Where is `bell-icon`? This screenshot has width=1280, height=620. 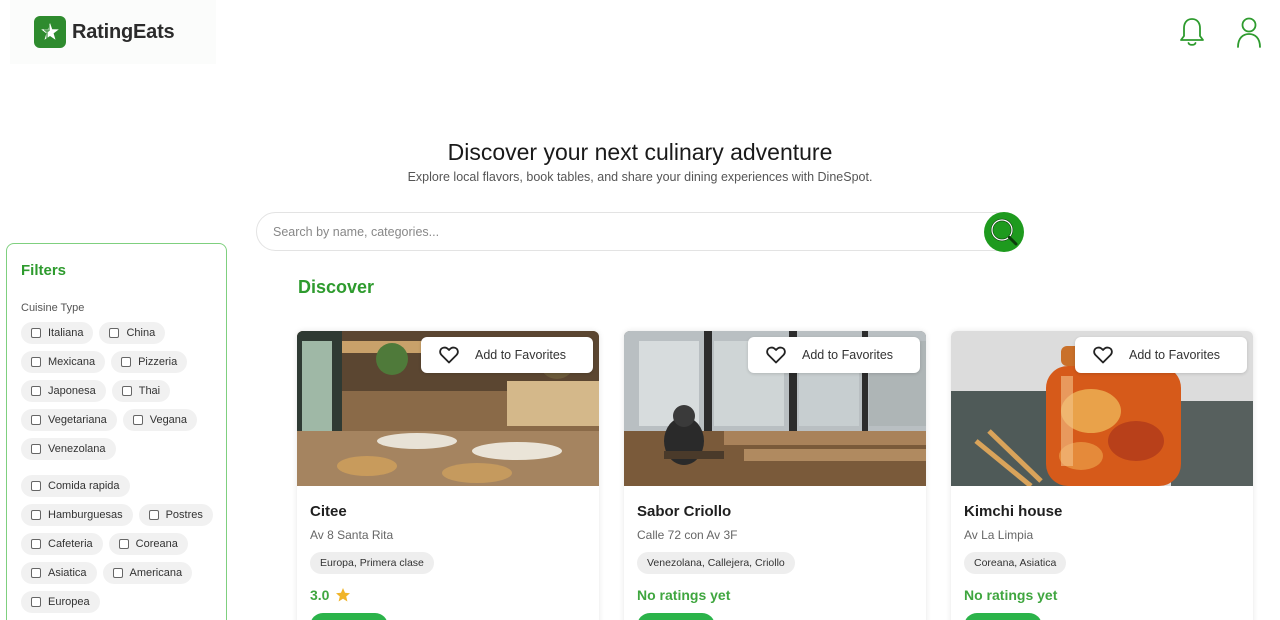 bell-icon is located at coordinates (1192, 32).